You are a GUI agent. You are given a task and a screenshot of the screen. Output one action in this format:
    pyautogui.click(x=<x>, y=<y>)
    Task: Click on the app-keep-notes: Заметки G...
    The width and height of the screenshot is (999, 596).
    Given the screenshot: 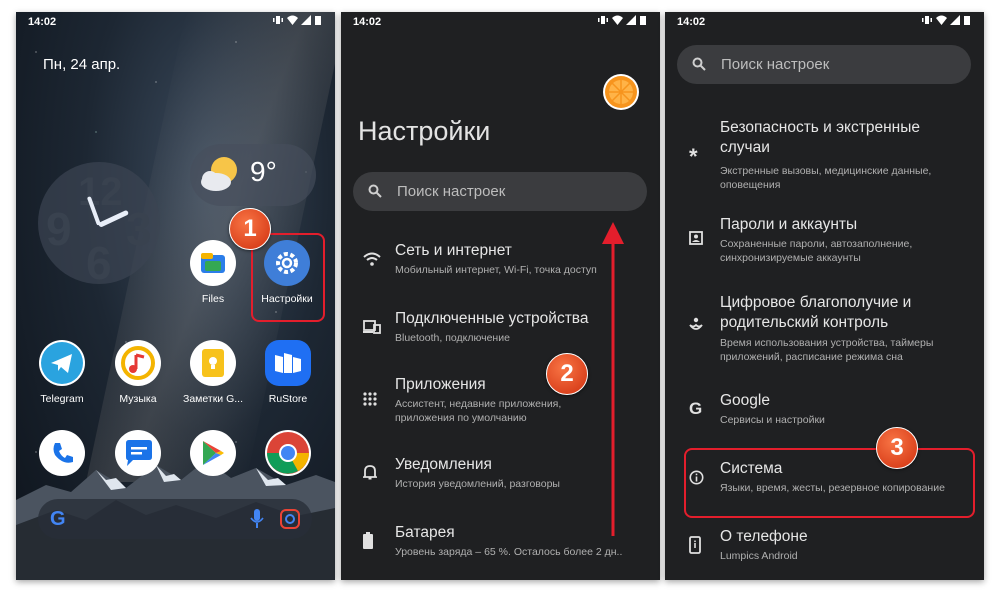 What is the action you would take?
    pyautogui.click(x=213, y=372)
    